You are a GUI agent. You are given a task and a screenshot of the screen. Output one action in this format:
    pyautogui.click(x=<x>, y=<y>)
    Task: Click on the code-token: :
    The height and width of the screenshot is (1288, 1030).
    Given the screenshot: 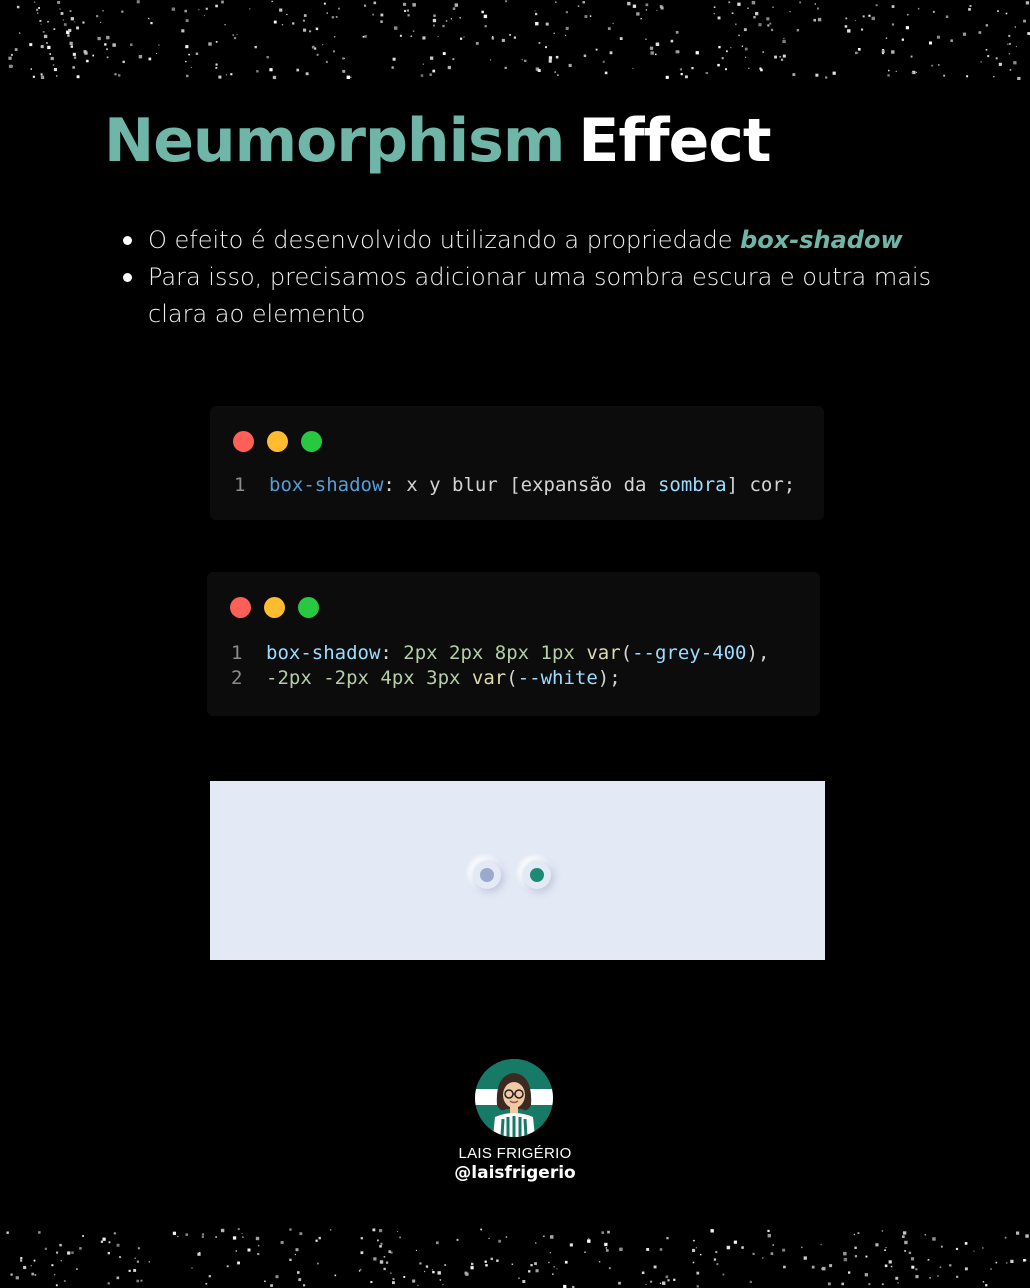 What is the action you would take?
    pyautogui.click(x=392, y=653)
    